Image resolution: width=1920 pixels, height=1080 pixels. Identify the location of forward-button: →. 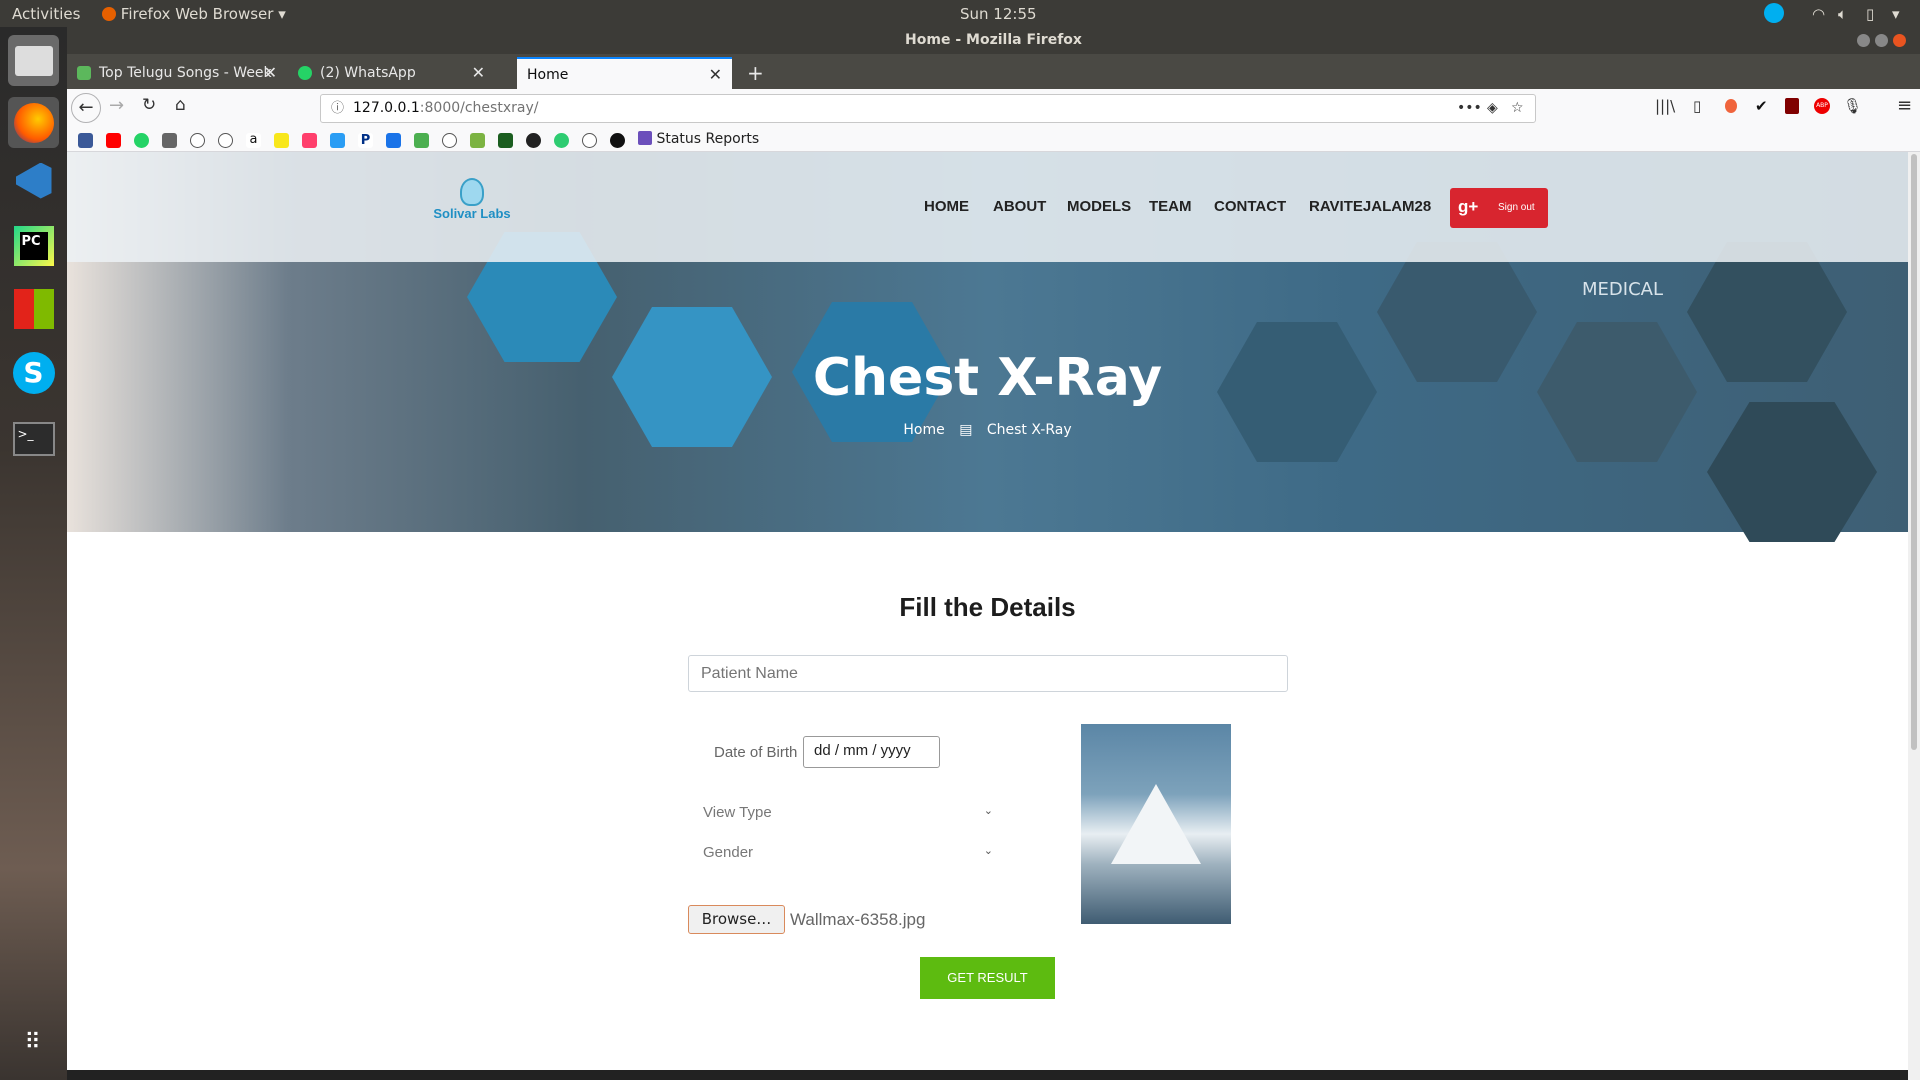
(116, 105).